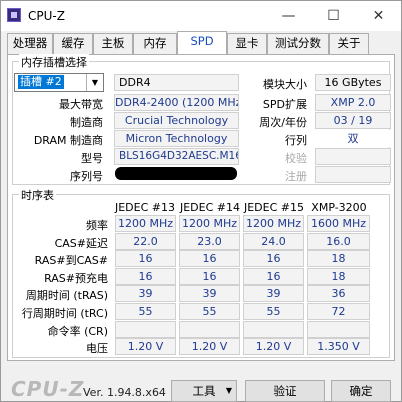  Describe the element at coordinates (46, 16) in the screenshot. I see `window-title: CPU-Z` at that location.